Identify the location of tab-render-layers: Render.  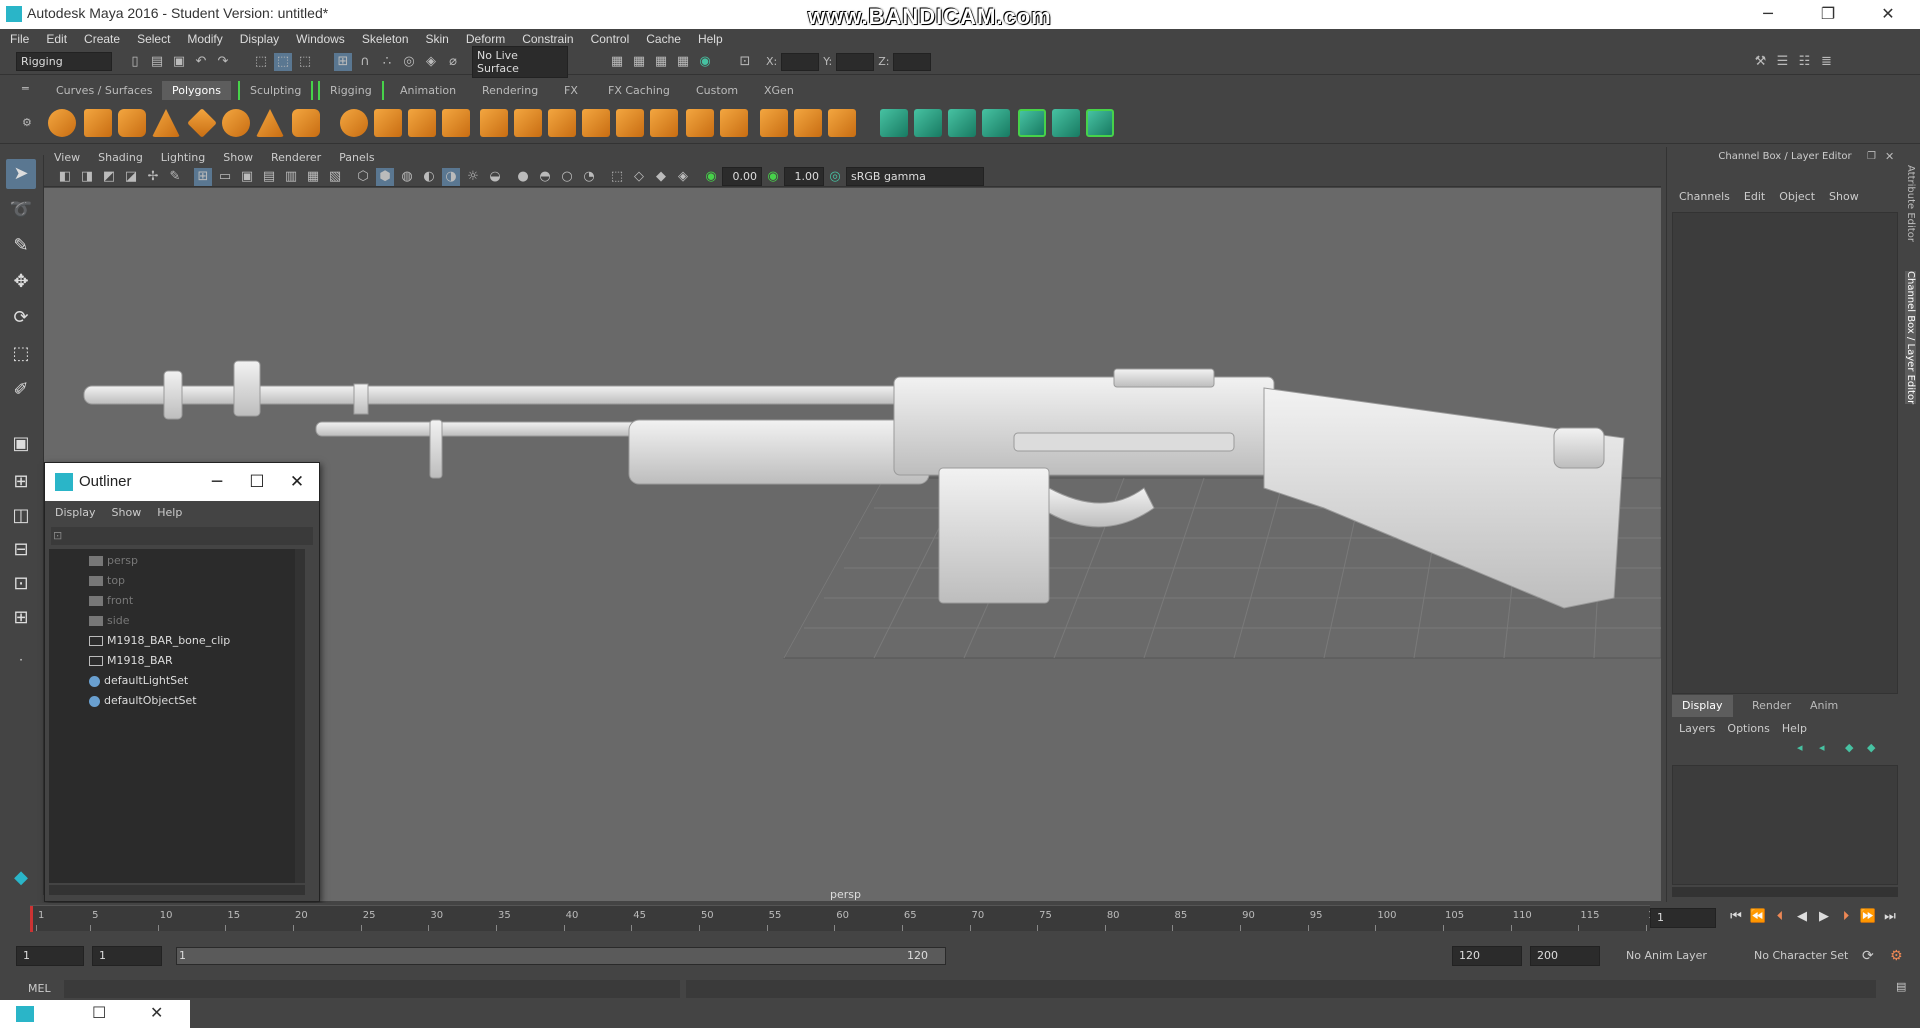
(1771, 706).